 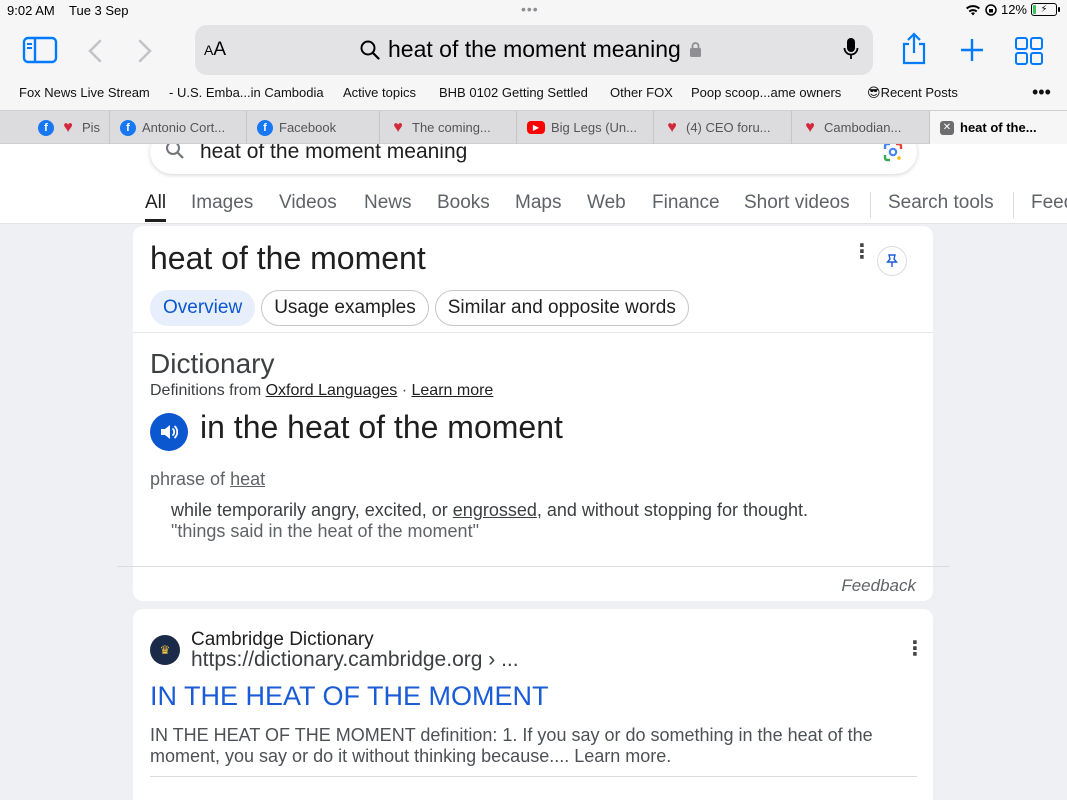 I want to click on text-size-button: AA, so click(x=215, y=50).